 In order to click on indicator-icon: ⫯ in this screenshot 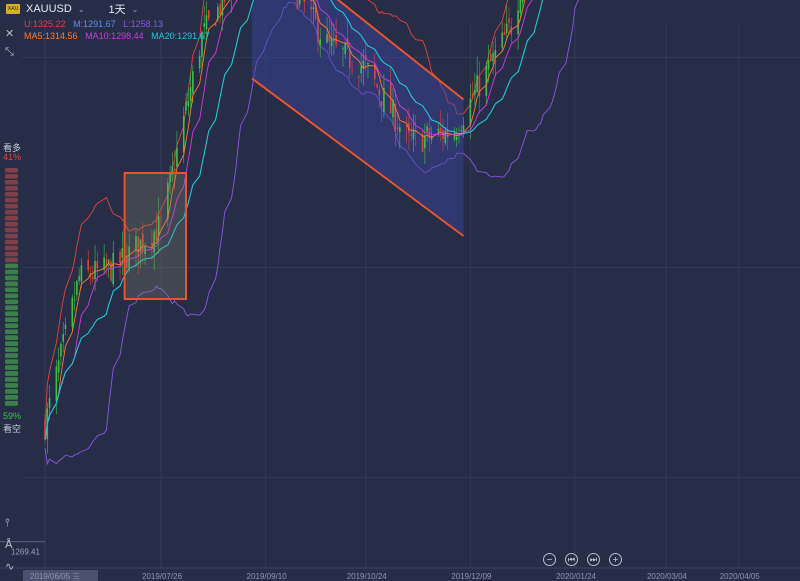, I will do `click(7, 523)`.